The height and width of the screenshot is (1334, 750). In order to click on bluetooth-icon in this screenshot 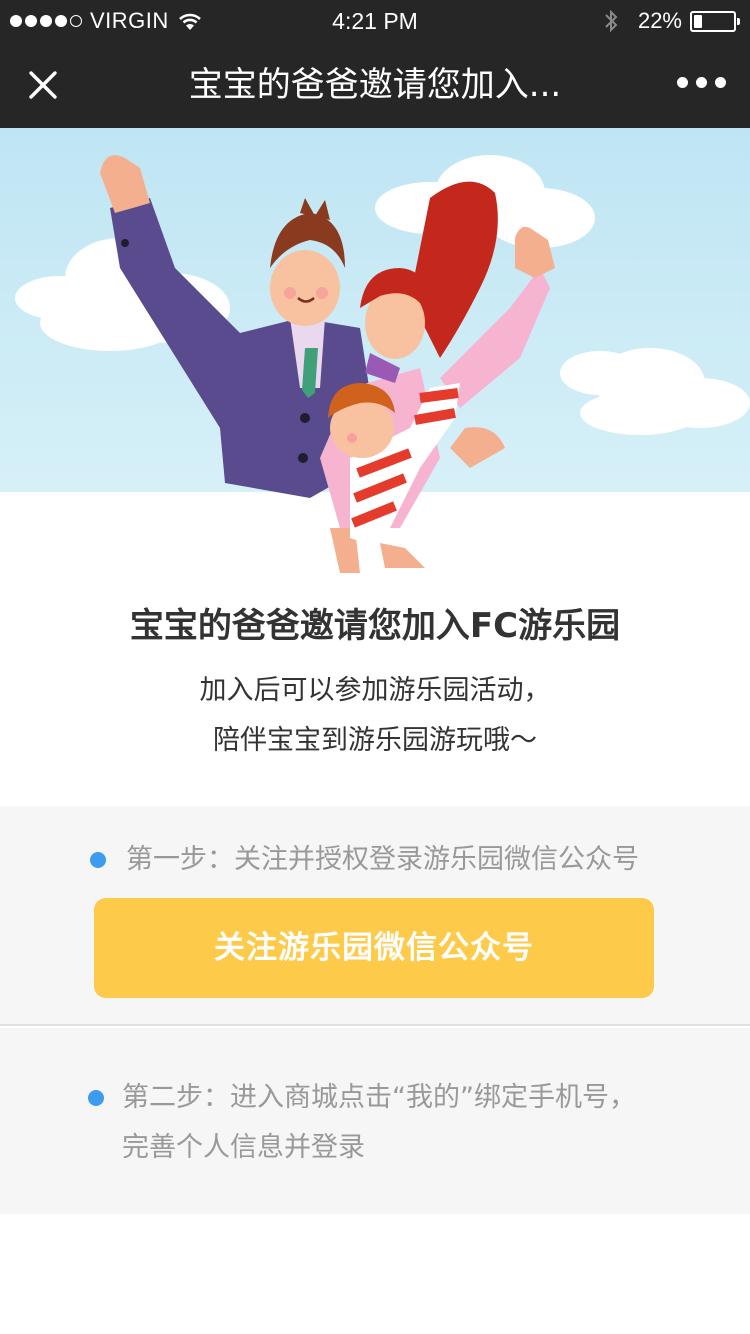, I will do `click(611, 21)`.